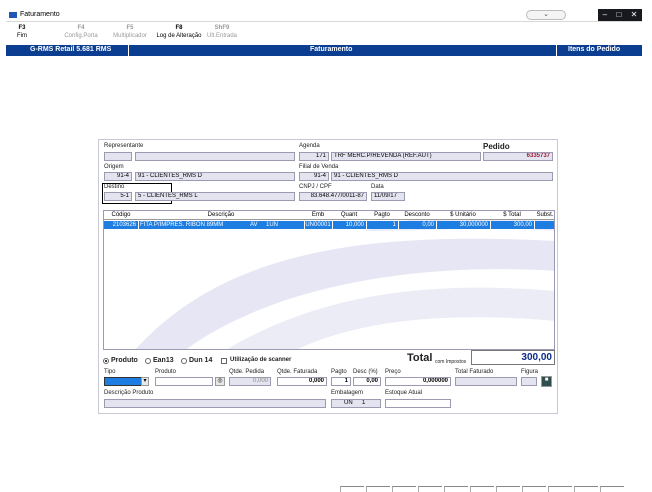 This screenshot has height=492, width=652. Describe the element at coordinates (166, 372) in the screenshot. I see `produto-label: Produto` at that location.